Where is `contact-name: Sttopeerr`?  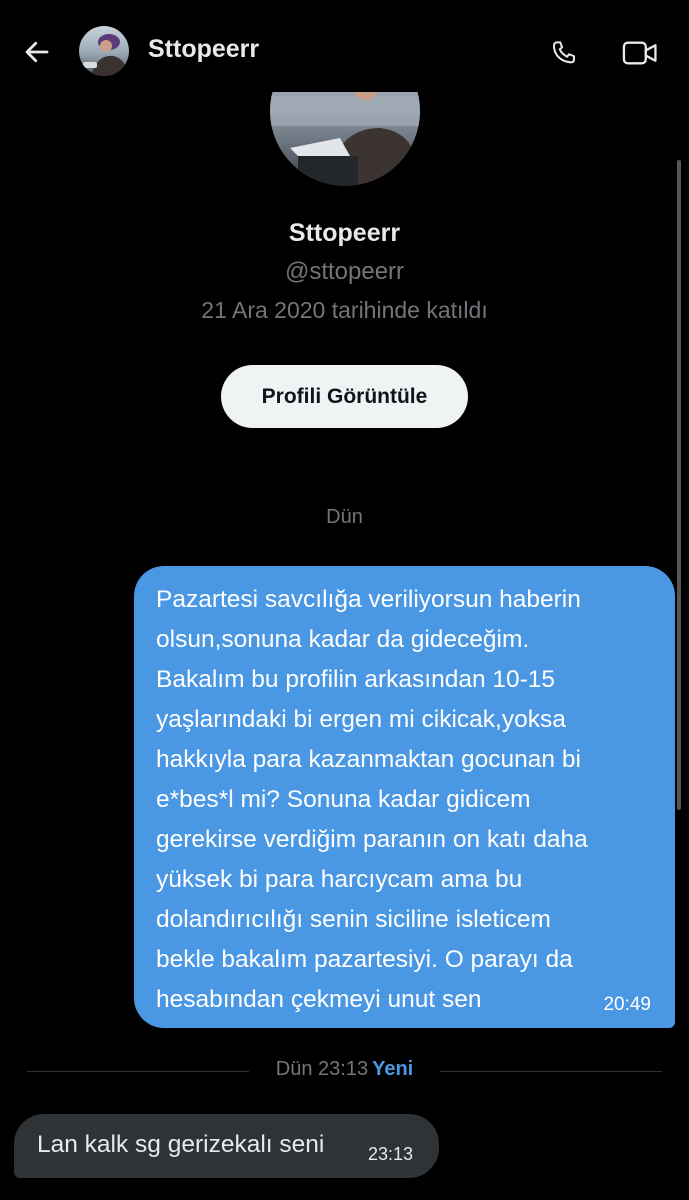
contact-name: Sttopeerr is located at coordinates (203, 49).